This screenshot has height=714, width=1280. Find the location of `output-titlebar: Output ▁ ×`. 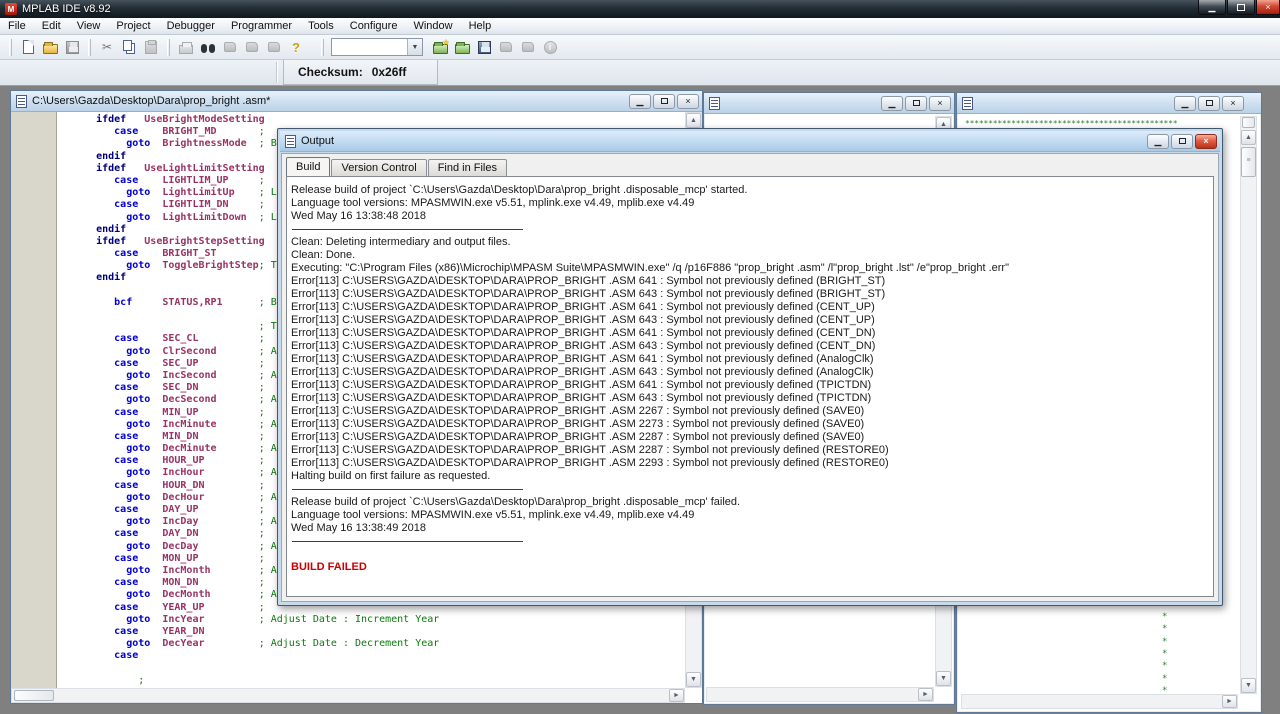

output-titlebar: Output ▁ × is located at coordinates (750, 141).